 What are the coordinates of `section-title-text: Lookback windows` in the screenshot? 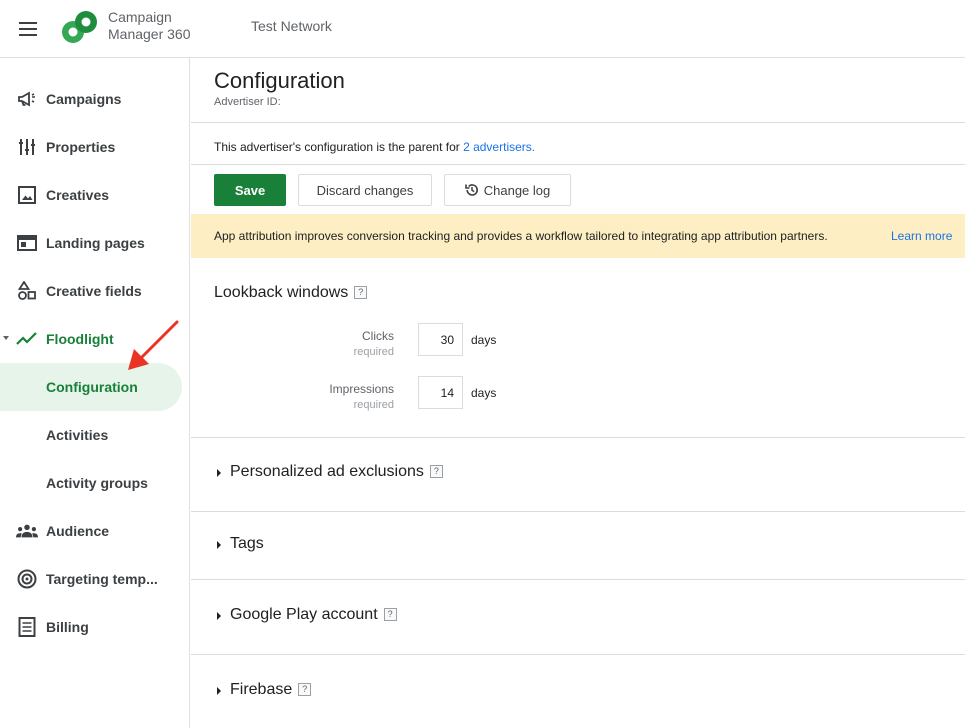 It's located at (281, 292).